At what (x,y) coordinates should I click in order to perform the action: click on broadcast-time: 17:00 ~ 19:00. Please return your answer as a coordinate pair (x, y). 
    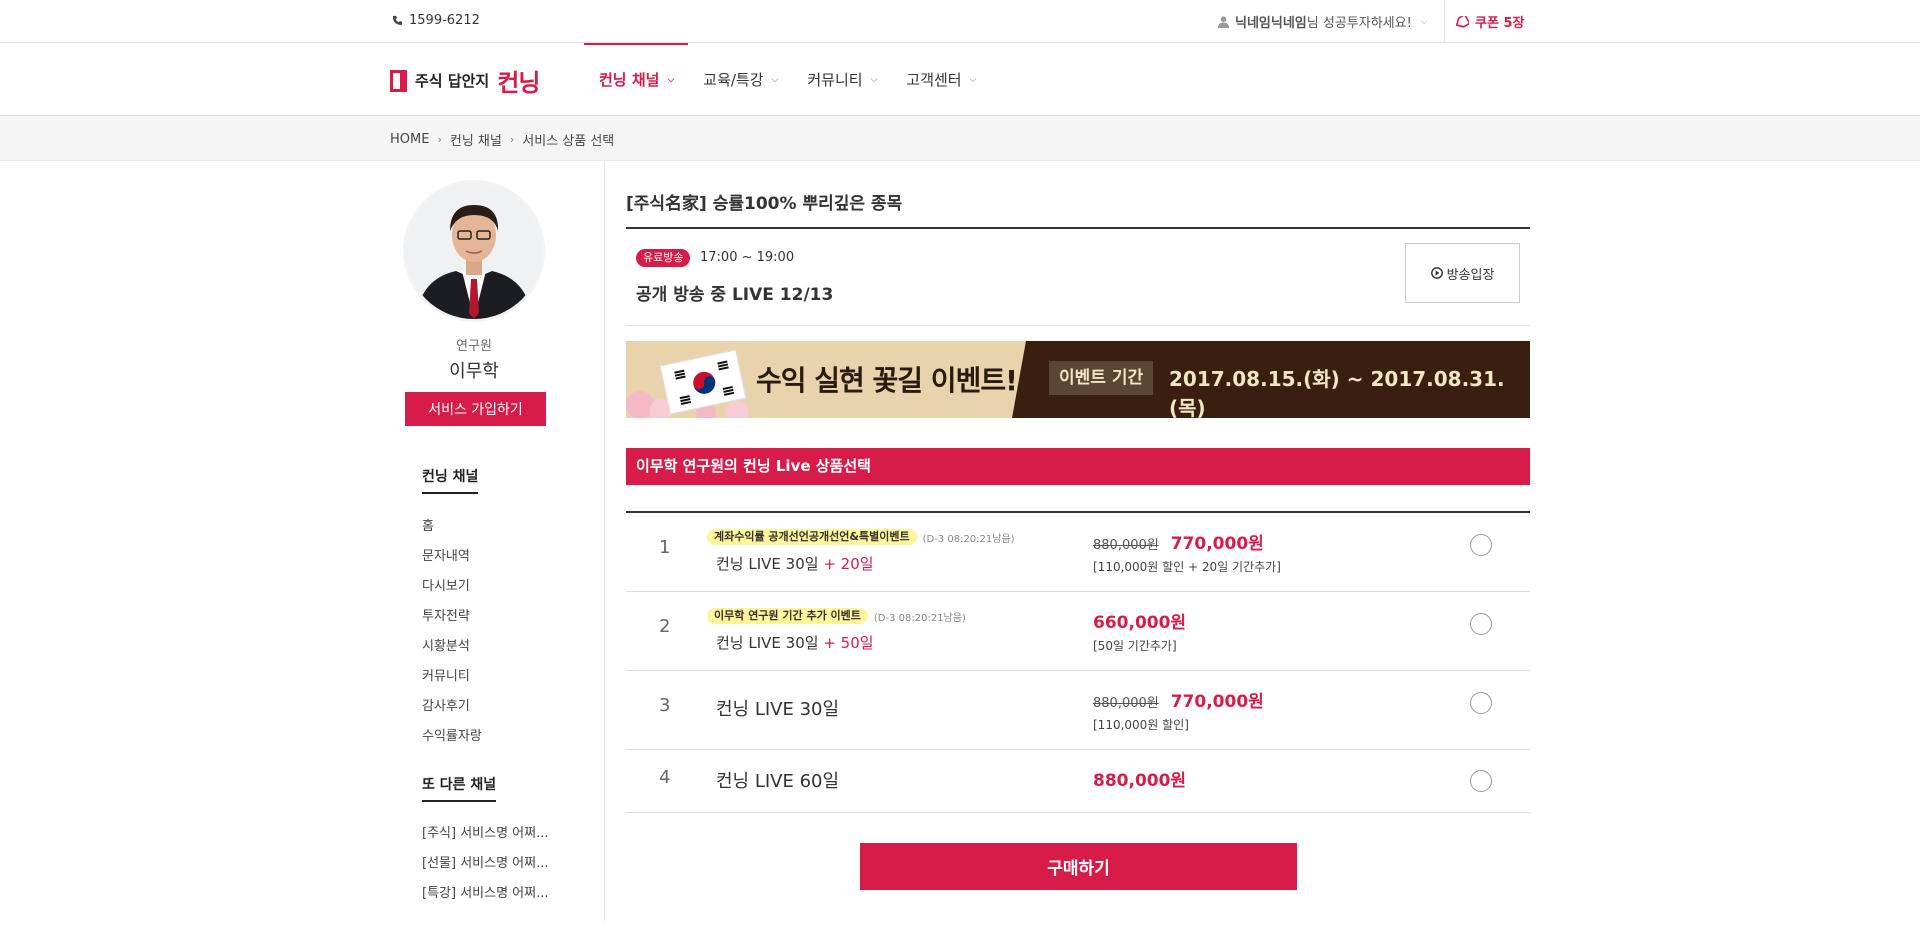
    Looking at the image, I should click on (747, 257).